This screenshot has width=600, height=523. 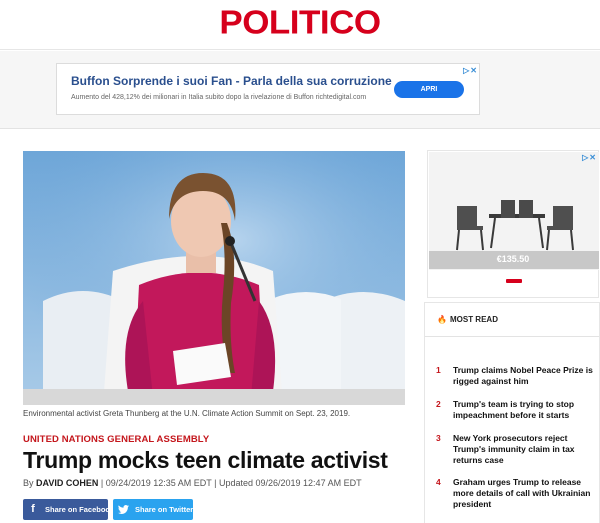 I want to click on divider, so click(x=512, y=336).